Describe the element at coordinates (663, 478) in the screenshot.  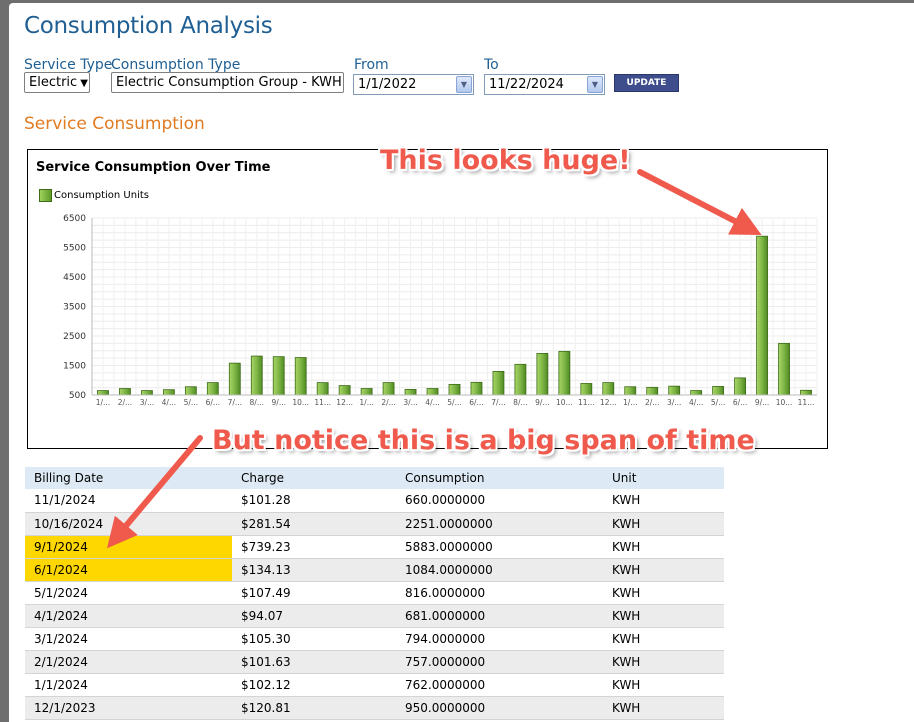
I see `header-unit: Unit` at that location.